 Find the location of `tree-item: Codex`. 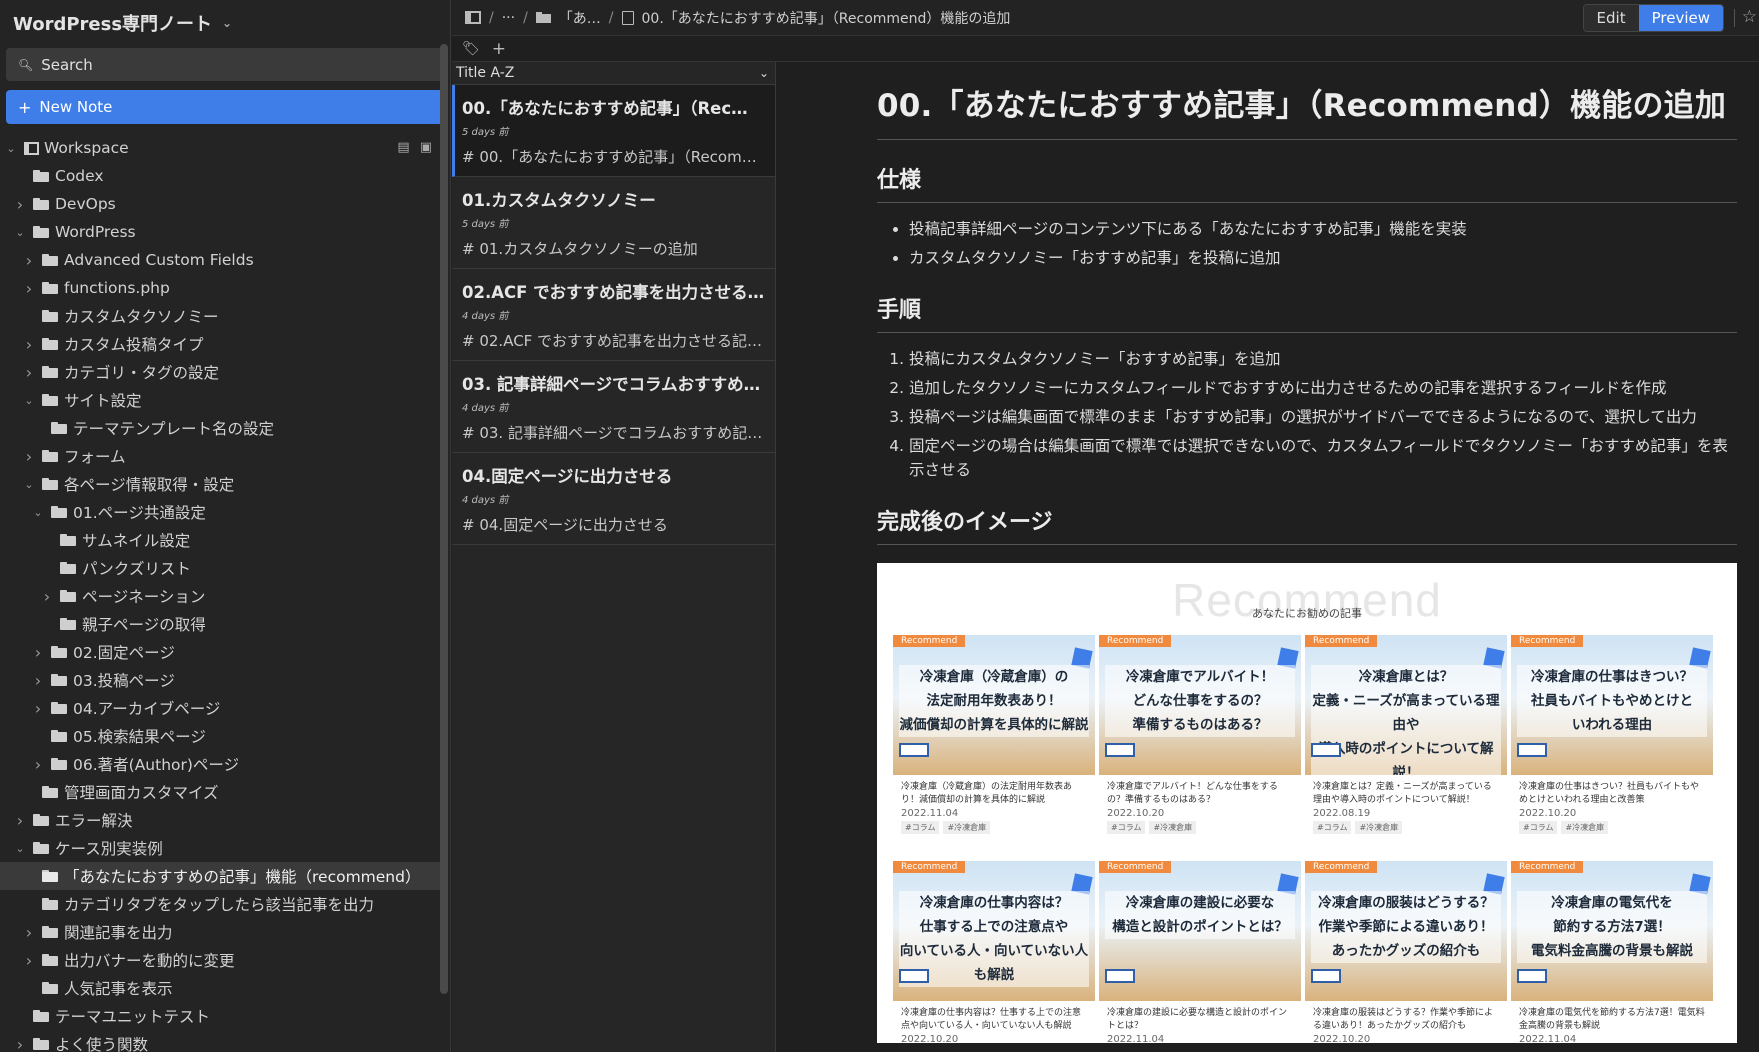

tree-item: Codex is located at coordinates (220, 176).